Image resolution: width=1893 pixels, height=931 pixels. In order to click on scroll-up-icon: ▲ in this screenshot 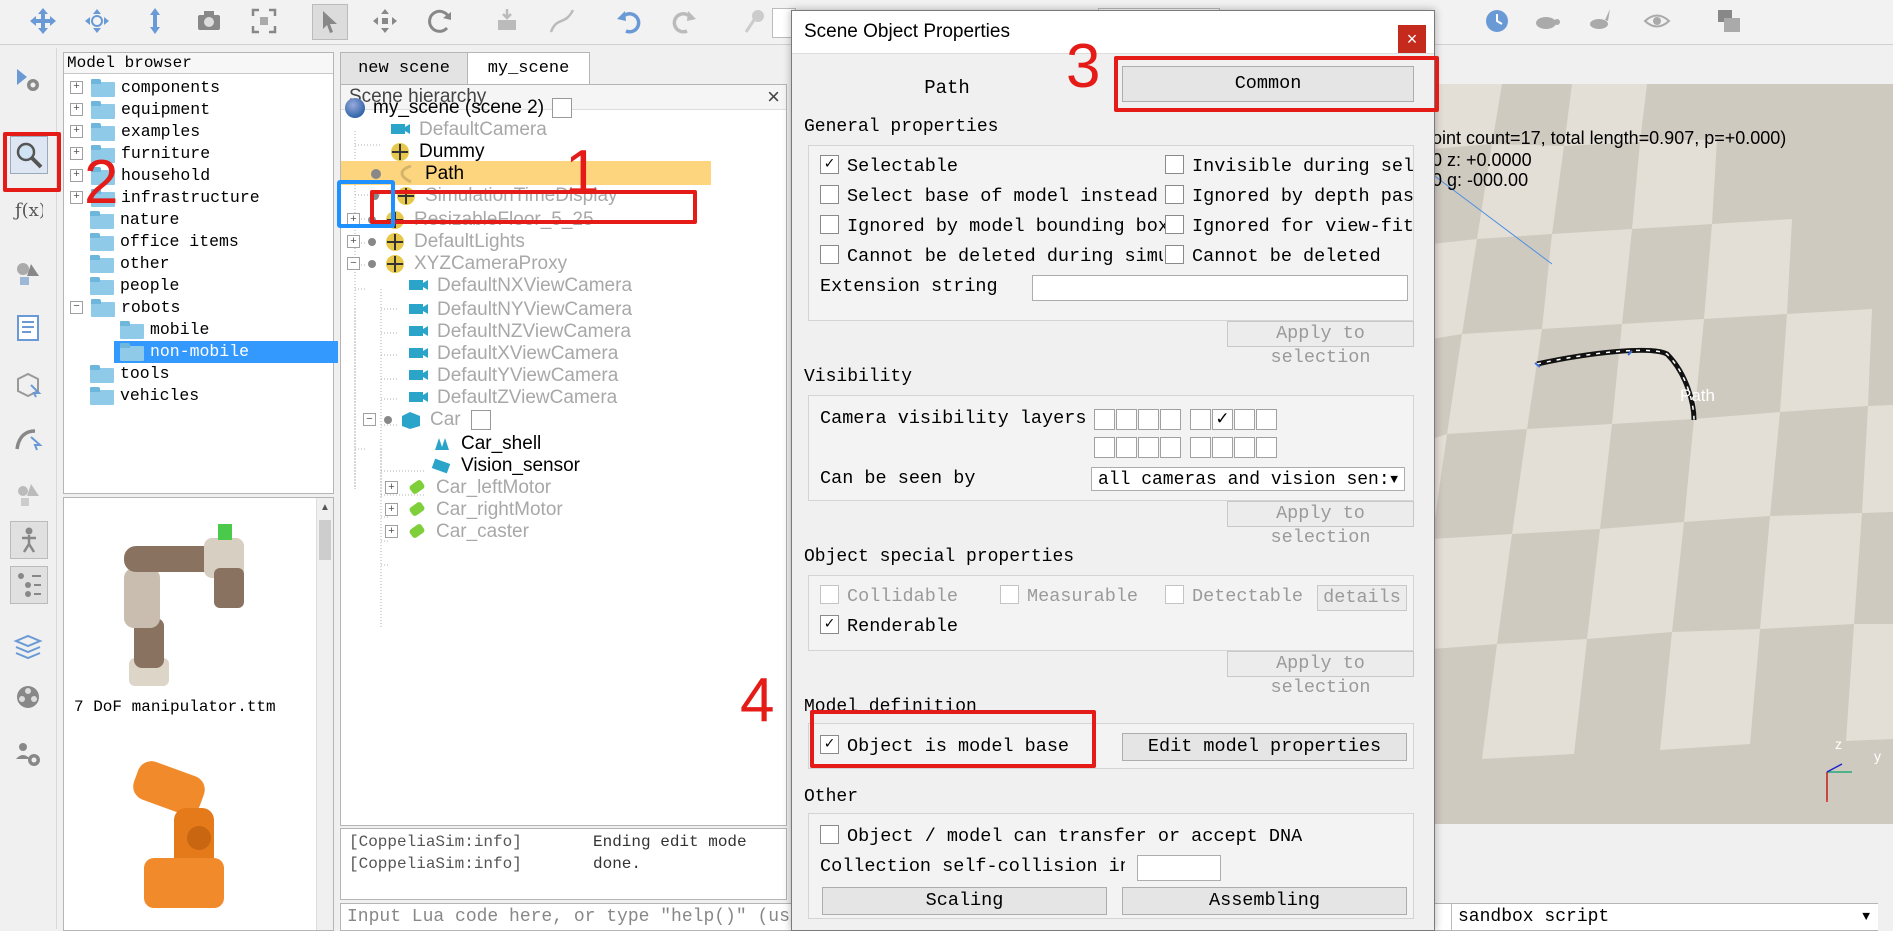, I will do `click(325, 507)`.